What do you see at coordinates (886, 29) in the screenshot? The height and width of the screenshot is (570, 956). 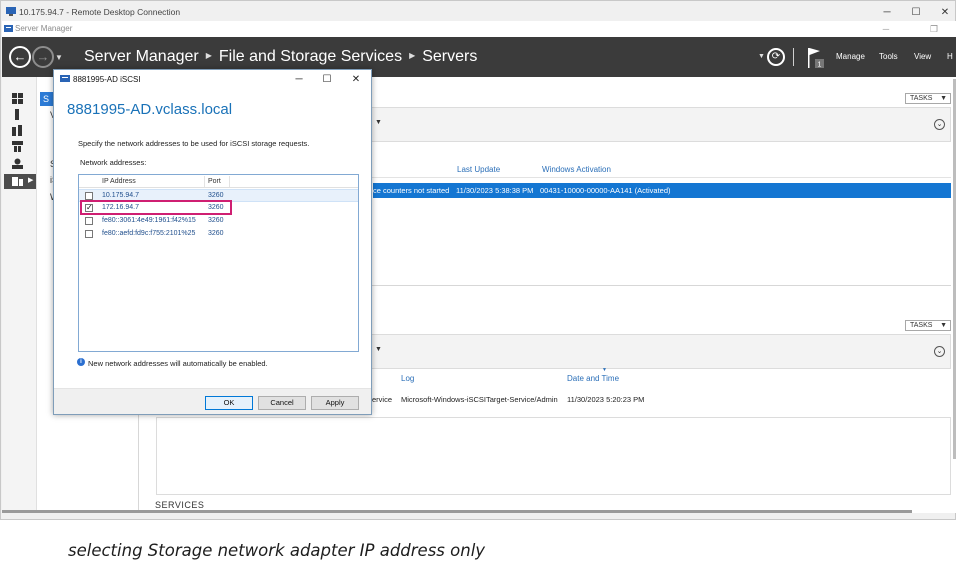 I see `app-minimize-button: ─` at bounding box center [886, 29].